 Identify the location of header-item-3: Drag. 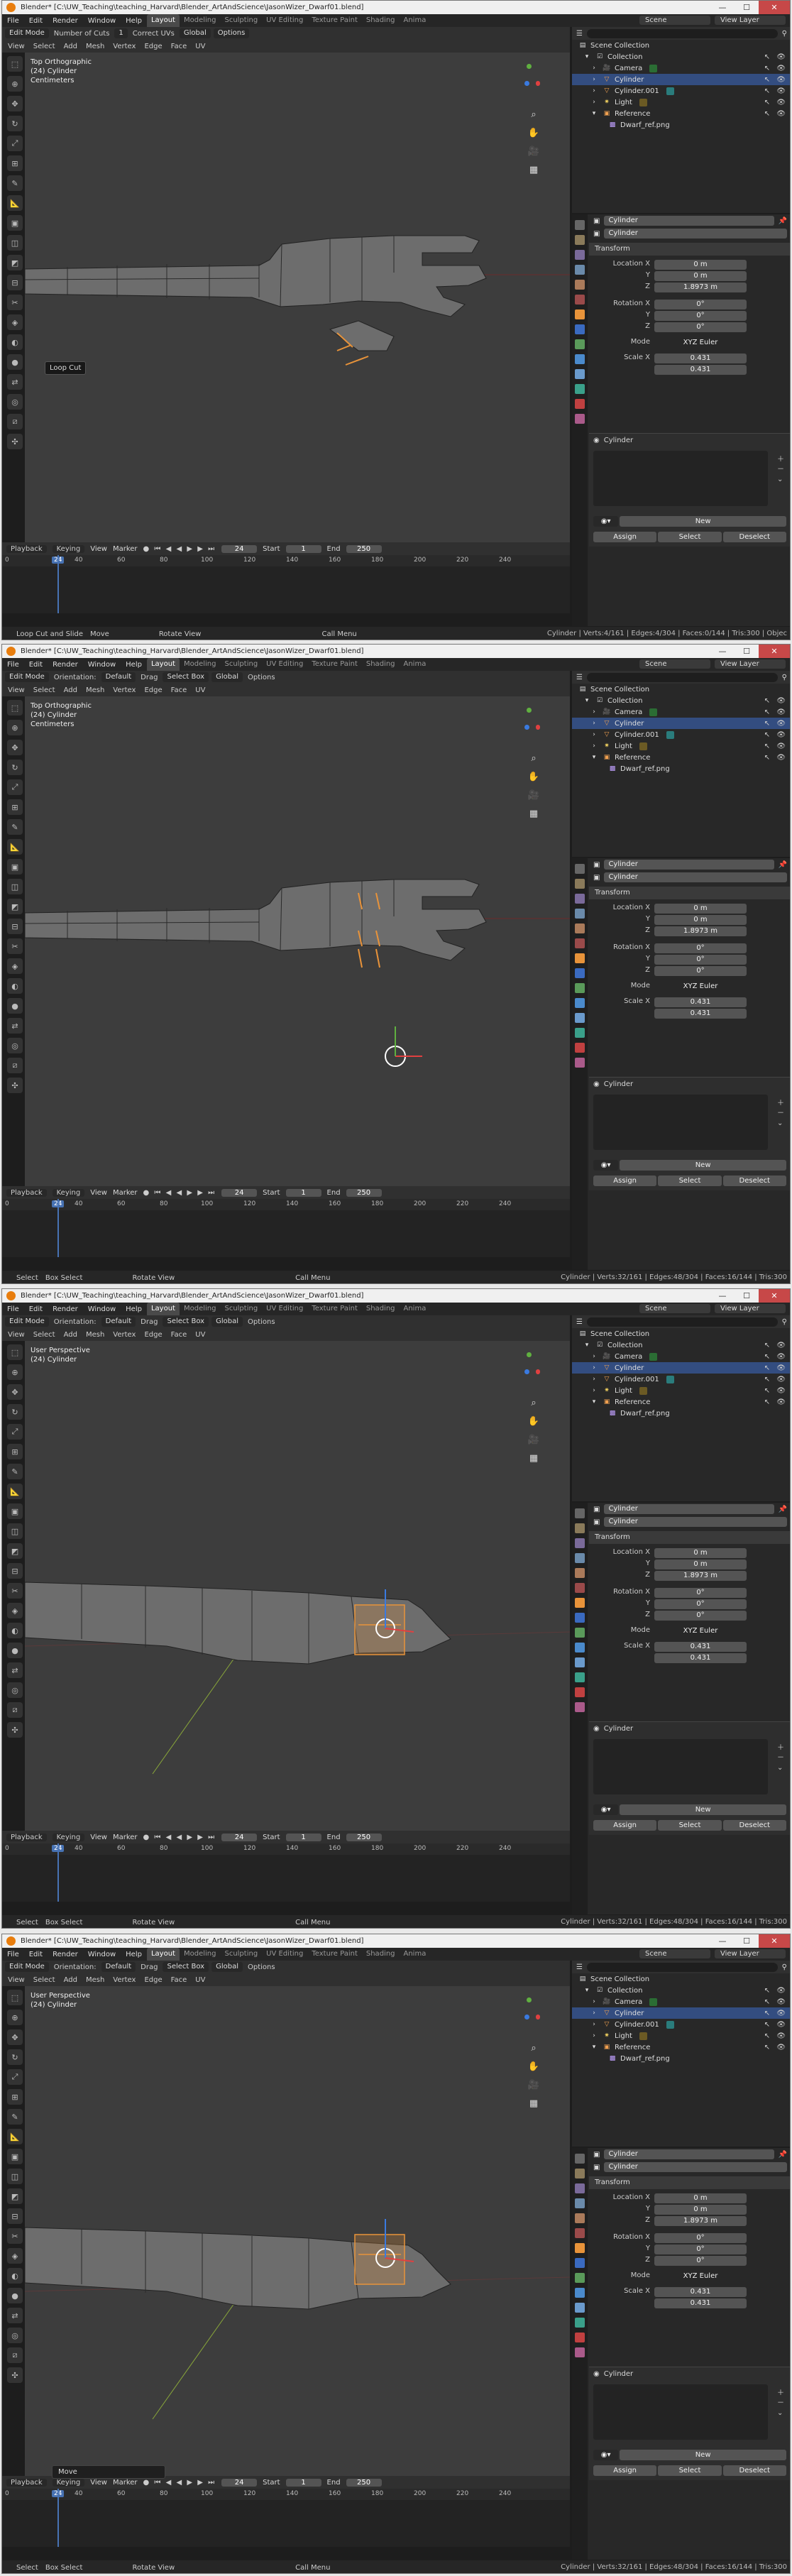
(149, 677).